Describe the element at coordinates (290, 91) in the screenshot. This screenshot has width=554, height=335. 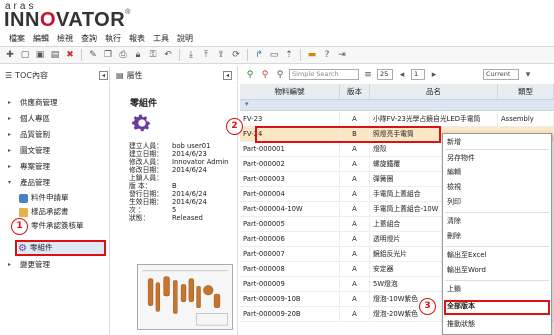
I see `col-header-item-number: 物料編號` at that location.